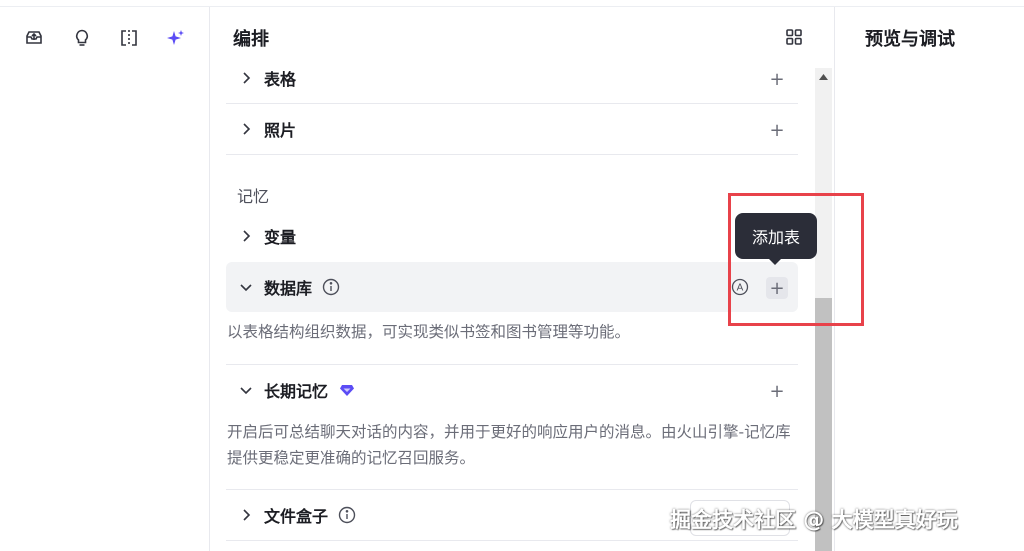  Describe the element at coordinates (775, 261) in the screenshot. I see `tooltip-arrow` at that location.